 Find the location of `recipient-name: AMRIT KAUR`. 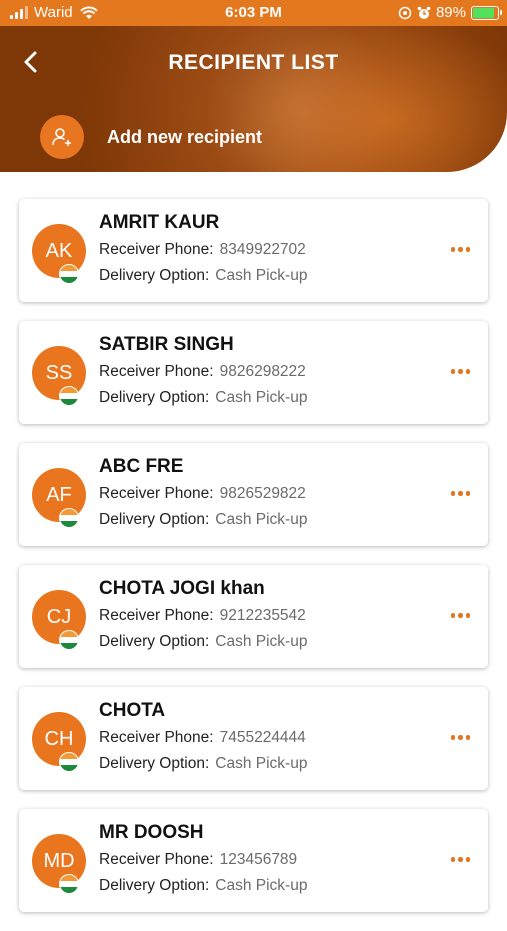

recipient-name: AMRIT KAUR is located at coordinates (159, 222).